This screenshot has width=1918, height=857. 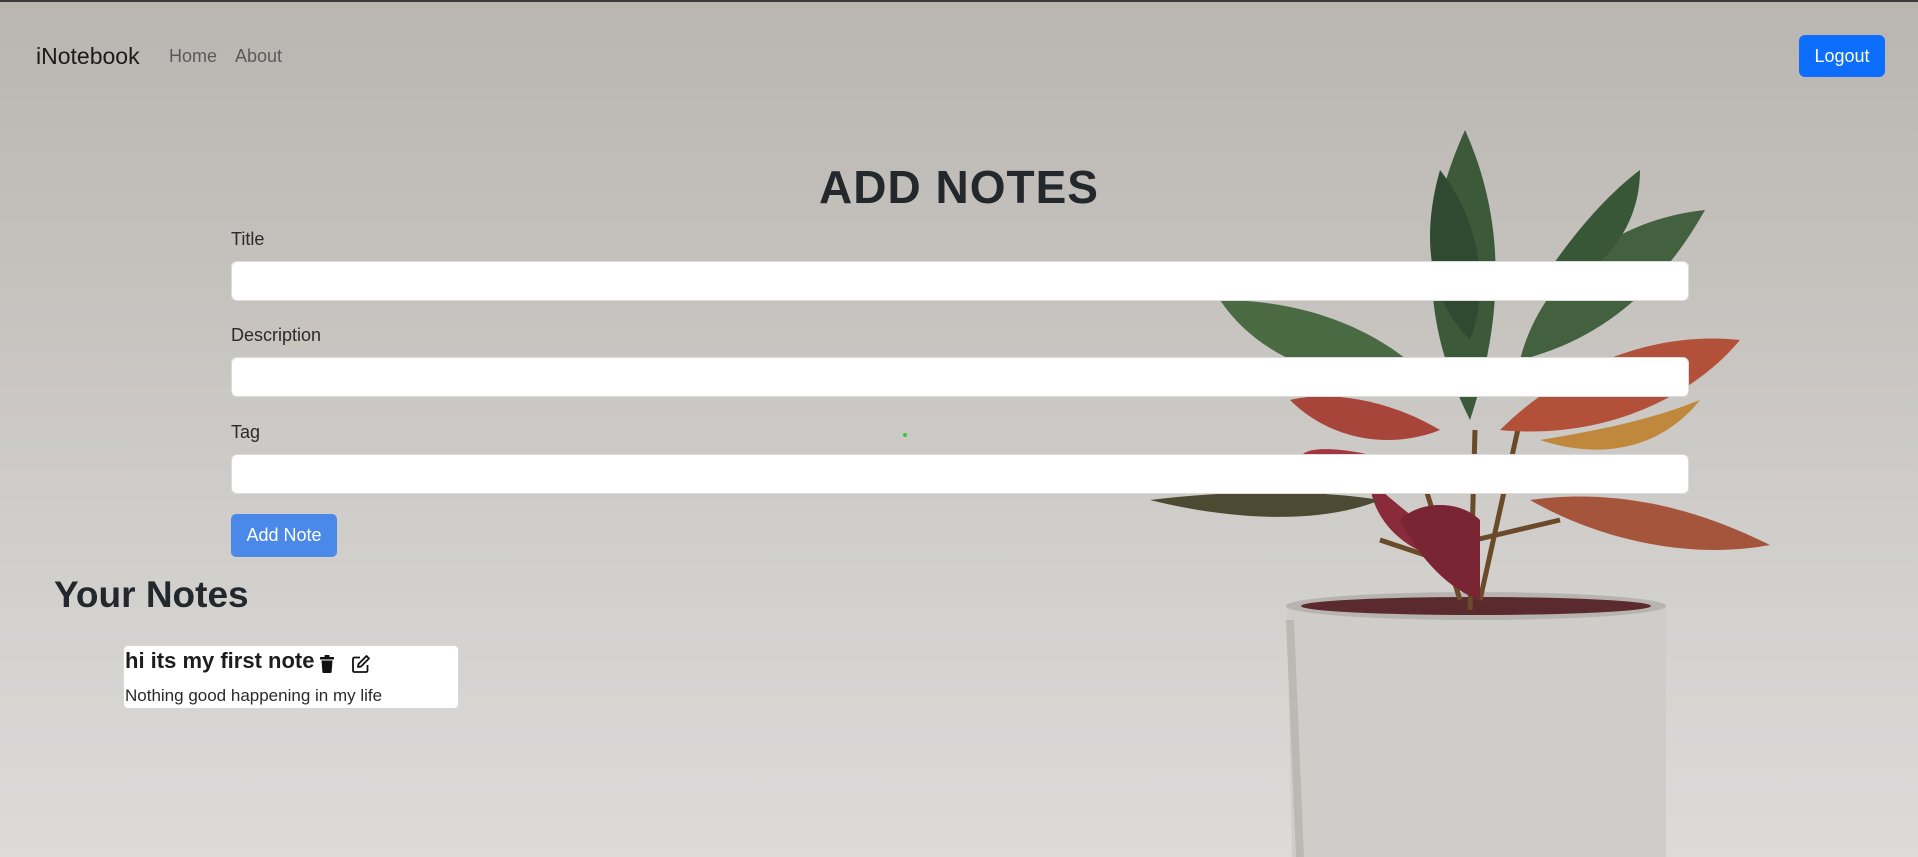 What do you see at coordinates (960, 474) in the screenshot?
I see `tag-input` at bounding box center [960, 474].